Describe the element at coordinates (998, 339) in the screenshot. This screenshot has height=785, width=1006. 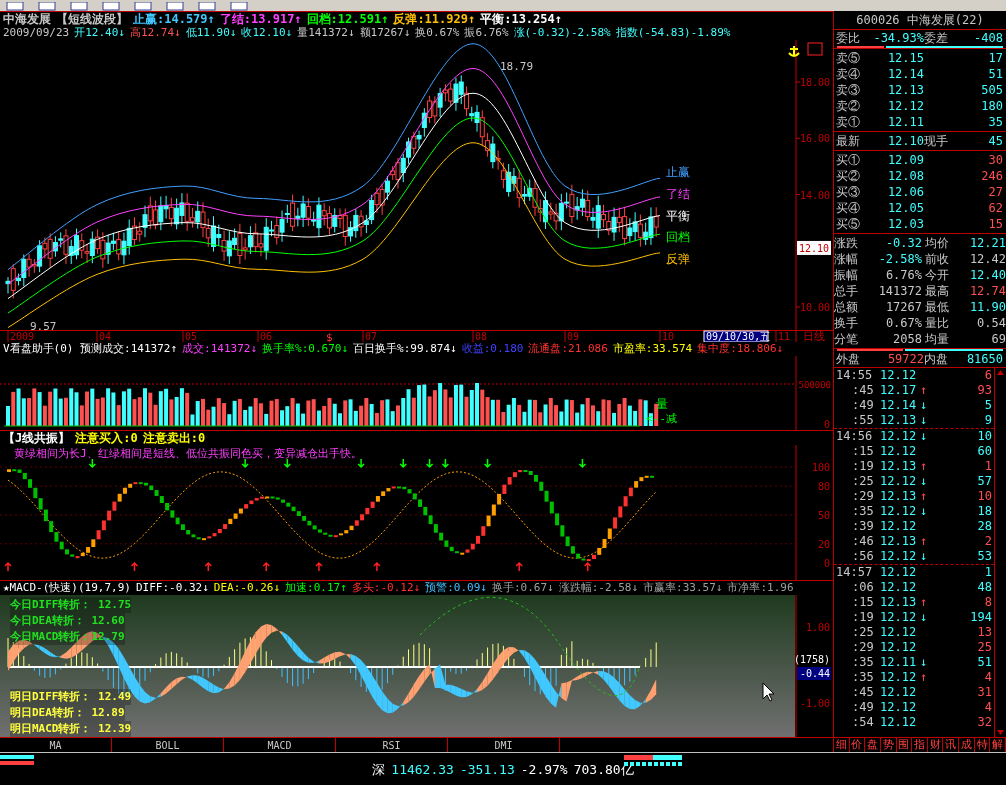
I see `stat-value: 69` at that location.